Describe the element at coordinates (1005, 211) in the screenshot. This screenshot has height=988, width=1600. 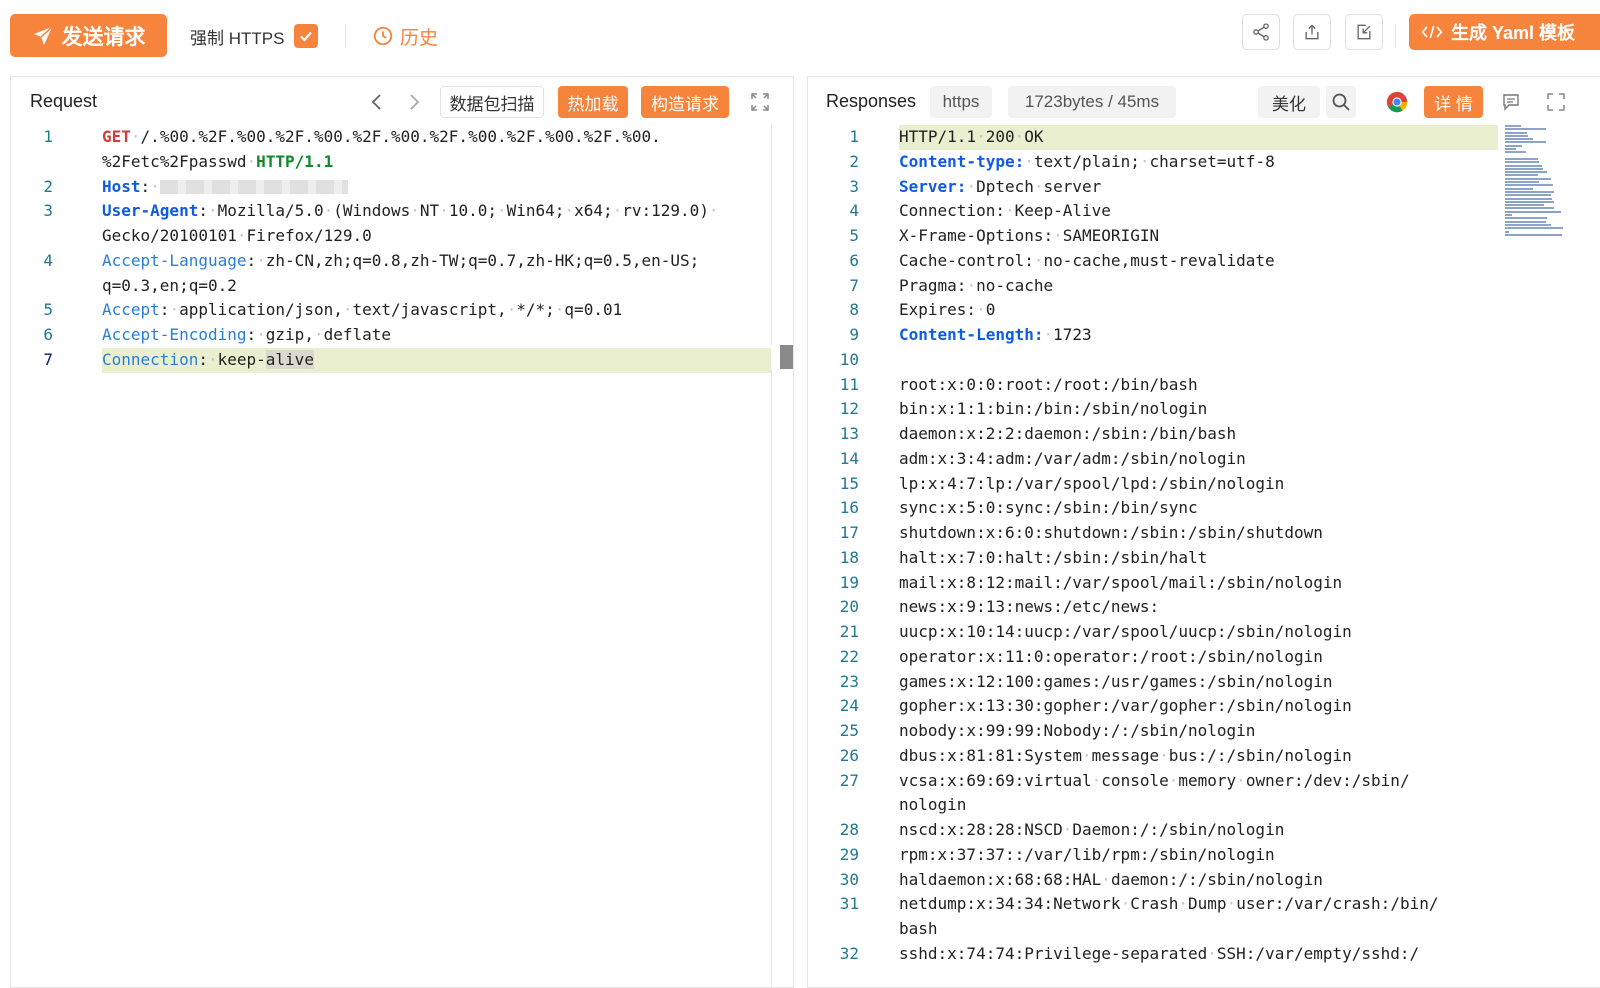
I see `code-token: Connection:·Keep-Alive` at that location.